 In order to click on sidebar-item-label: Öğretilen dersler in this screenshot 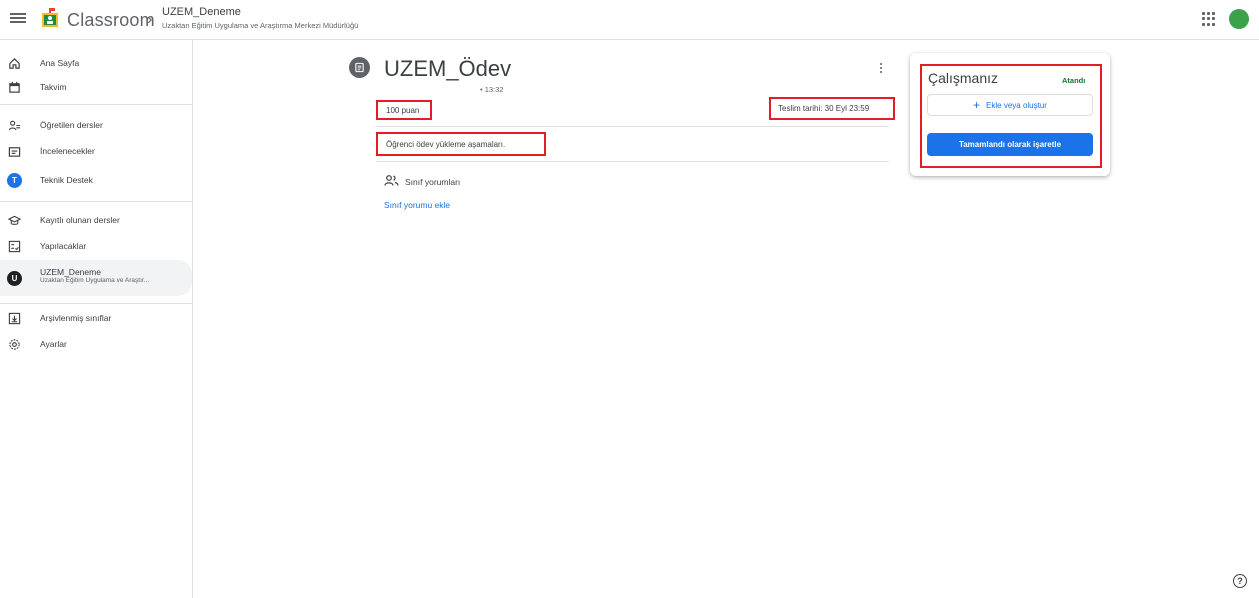, I will do `click(71, 125)`.